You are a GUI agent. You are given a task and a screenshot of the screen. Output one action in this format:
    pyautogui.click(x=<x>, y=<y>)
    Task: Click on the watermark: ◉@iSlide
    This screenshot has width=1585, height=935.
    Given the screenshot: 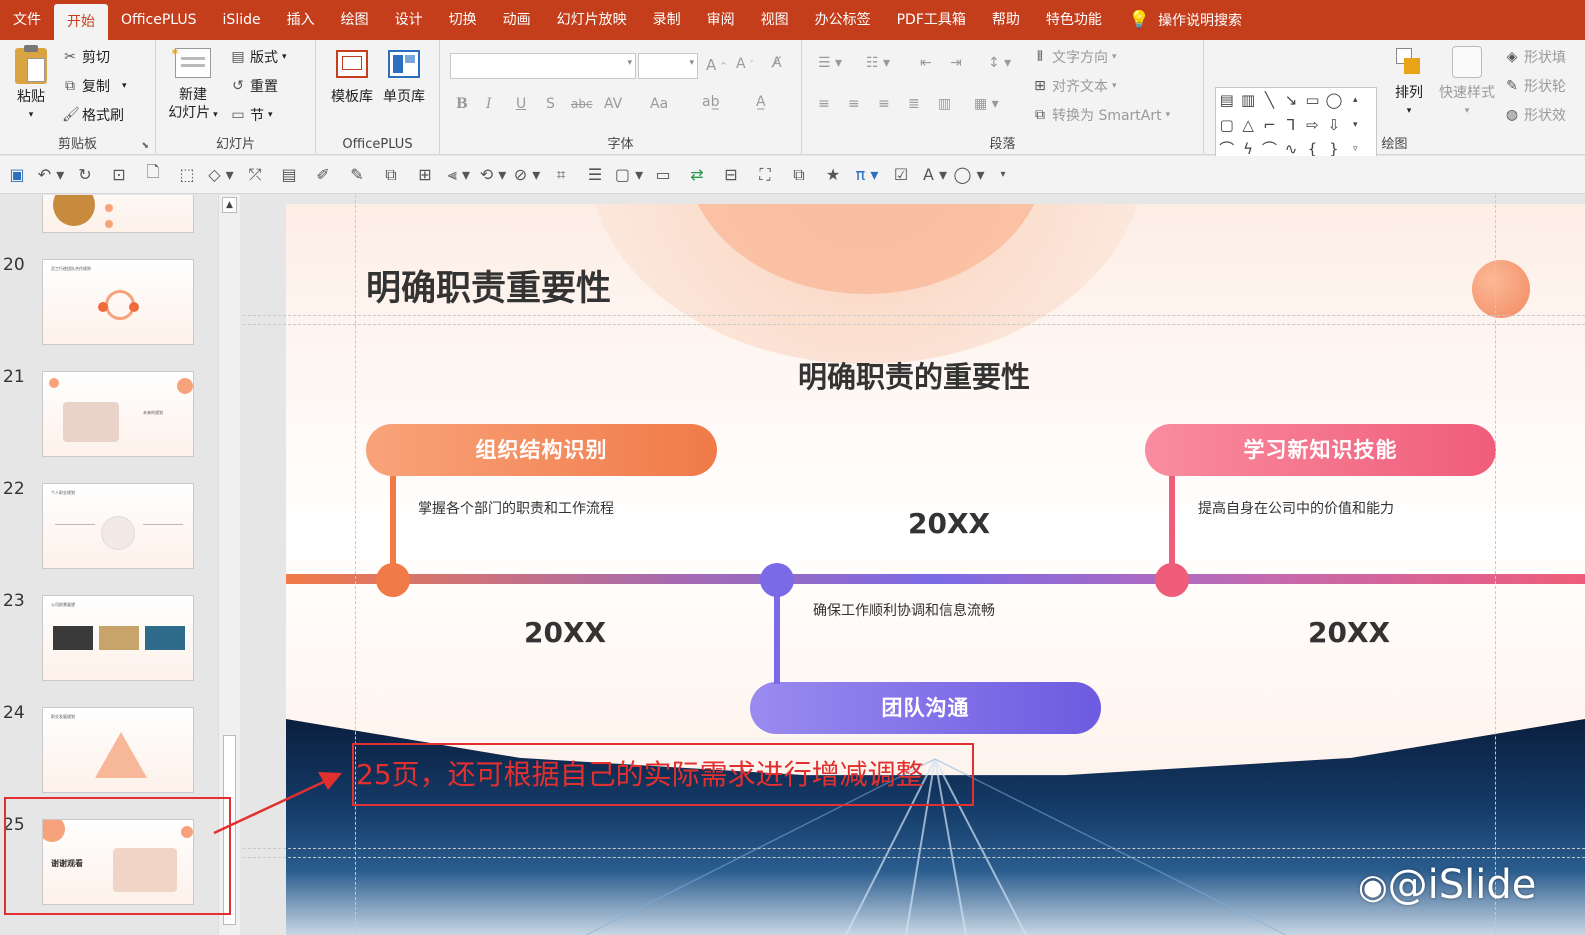 What is the action you would take?
    pyautogui.click(x=1447, y=885)
    